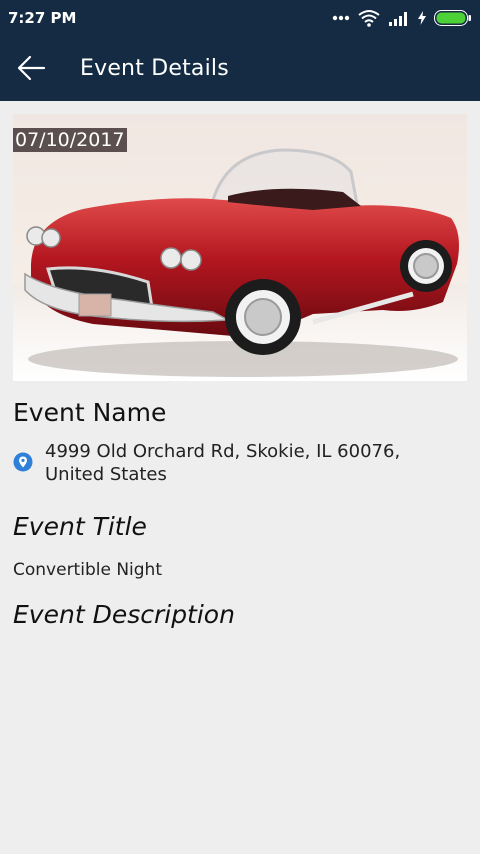  I want to click on event-name: Event Name, so click(90, 412).